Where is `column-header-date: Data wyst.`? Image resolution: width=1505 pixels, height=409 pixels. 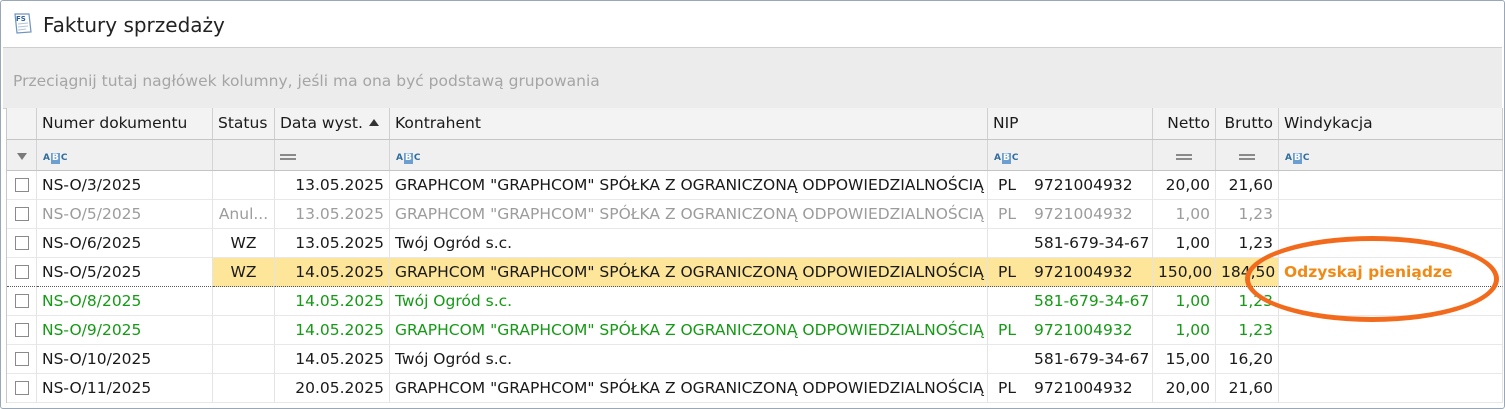 column-header-date: Data wyst. is located at coordinates (332, 123).